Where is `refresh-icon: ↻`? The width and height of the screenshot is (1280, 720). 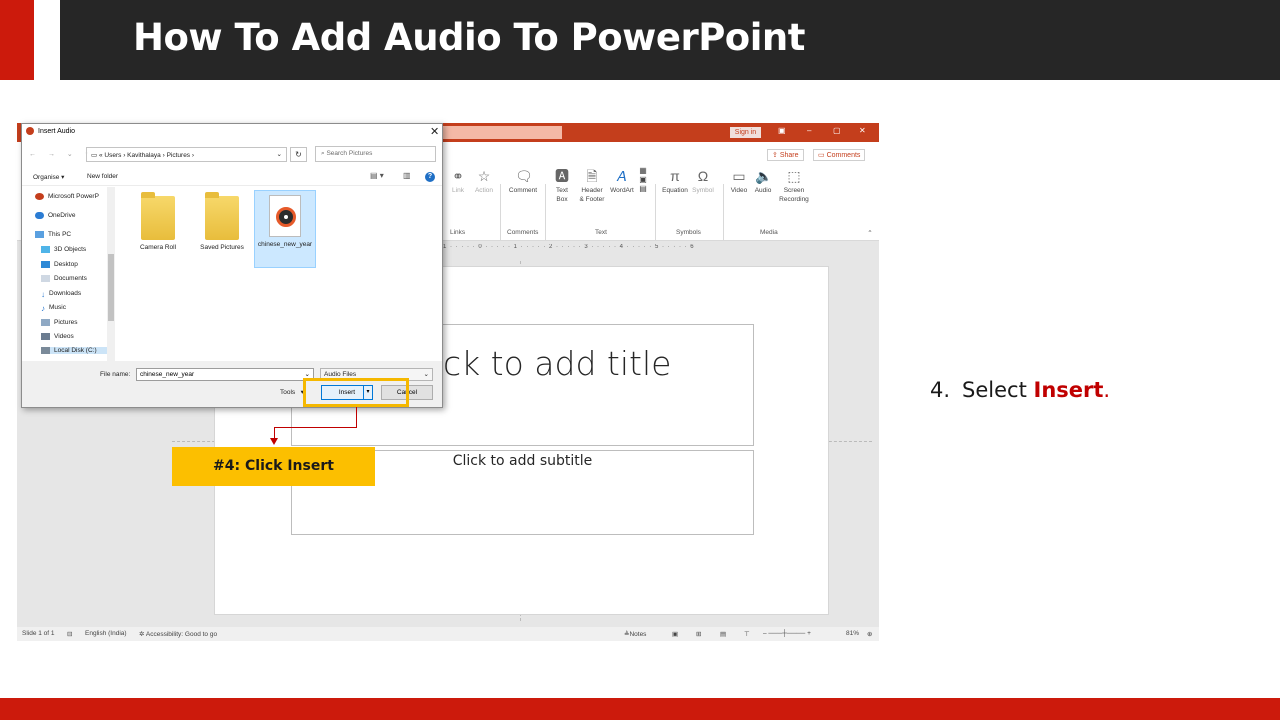
refresh-icon: ↻ is located at coordinates (298, 154).